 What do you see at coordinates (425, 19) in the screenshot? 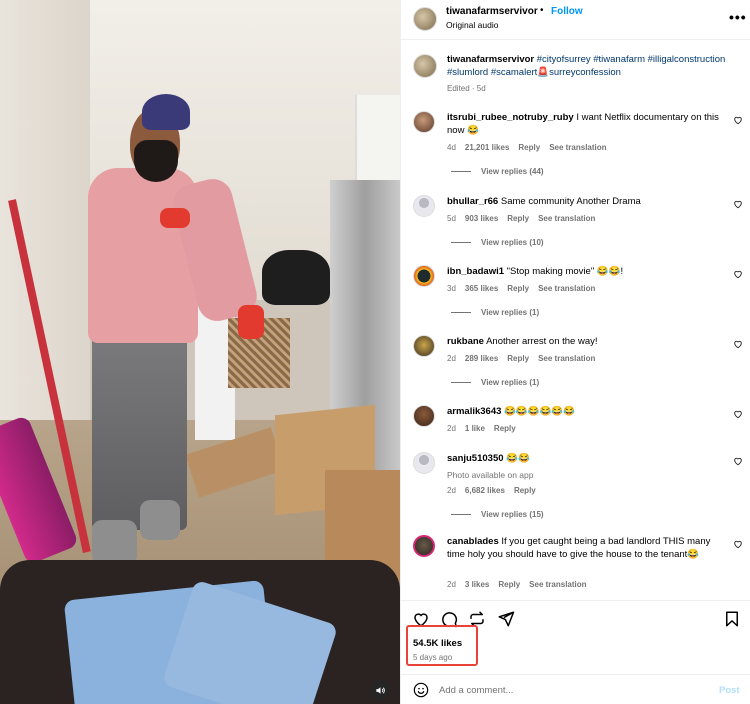
I see `author-avatar` at bounding box center [425, 19].